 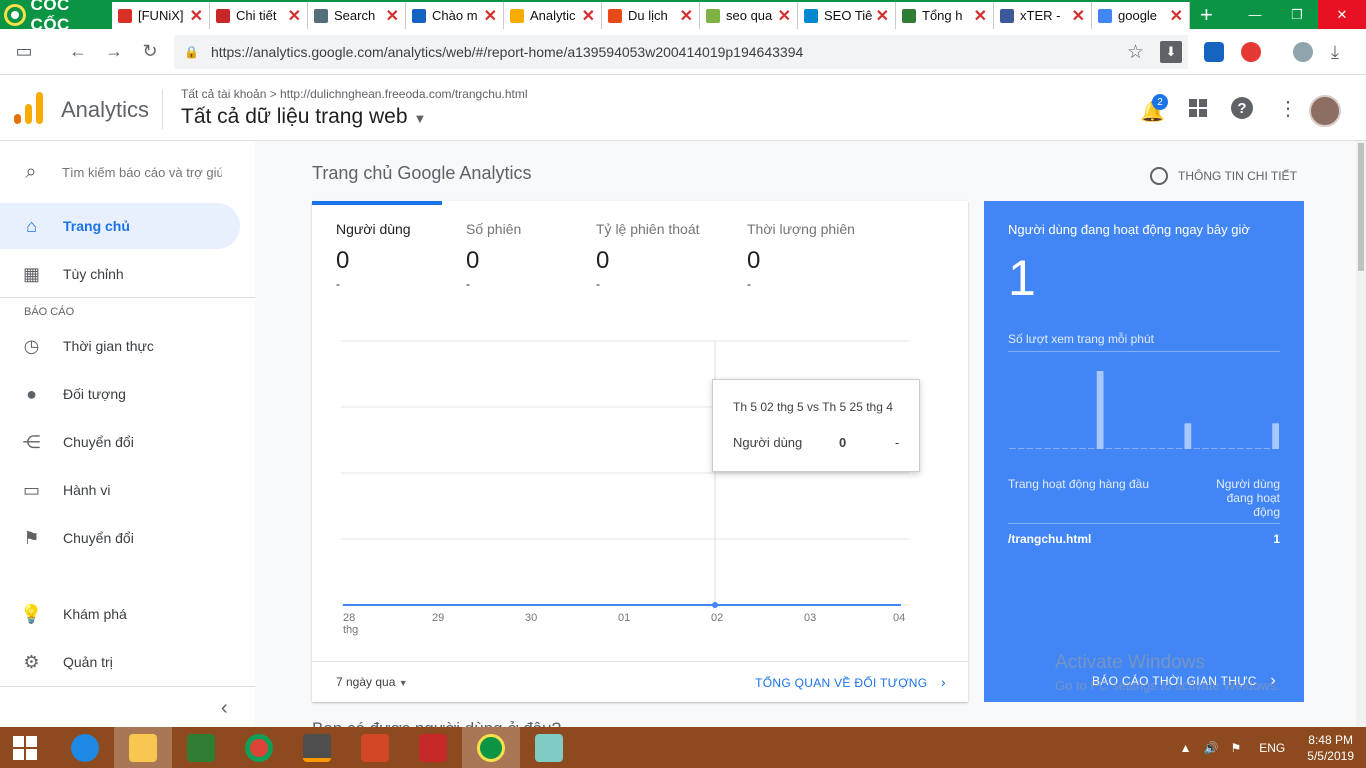 I want to click on tray-overflow-icon: ▲, so click(x=1186, y=748).